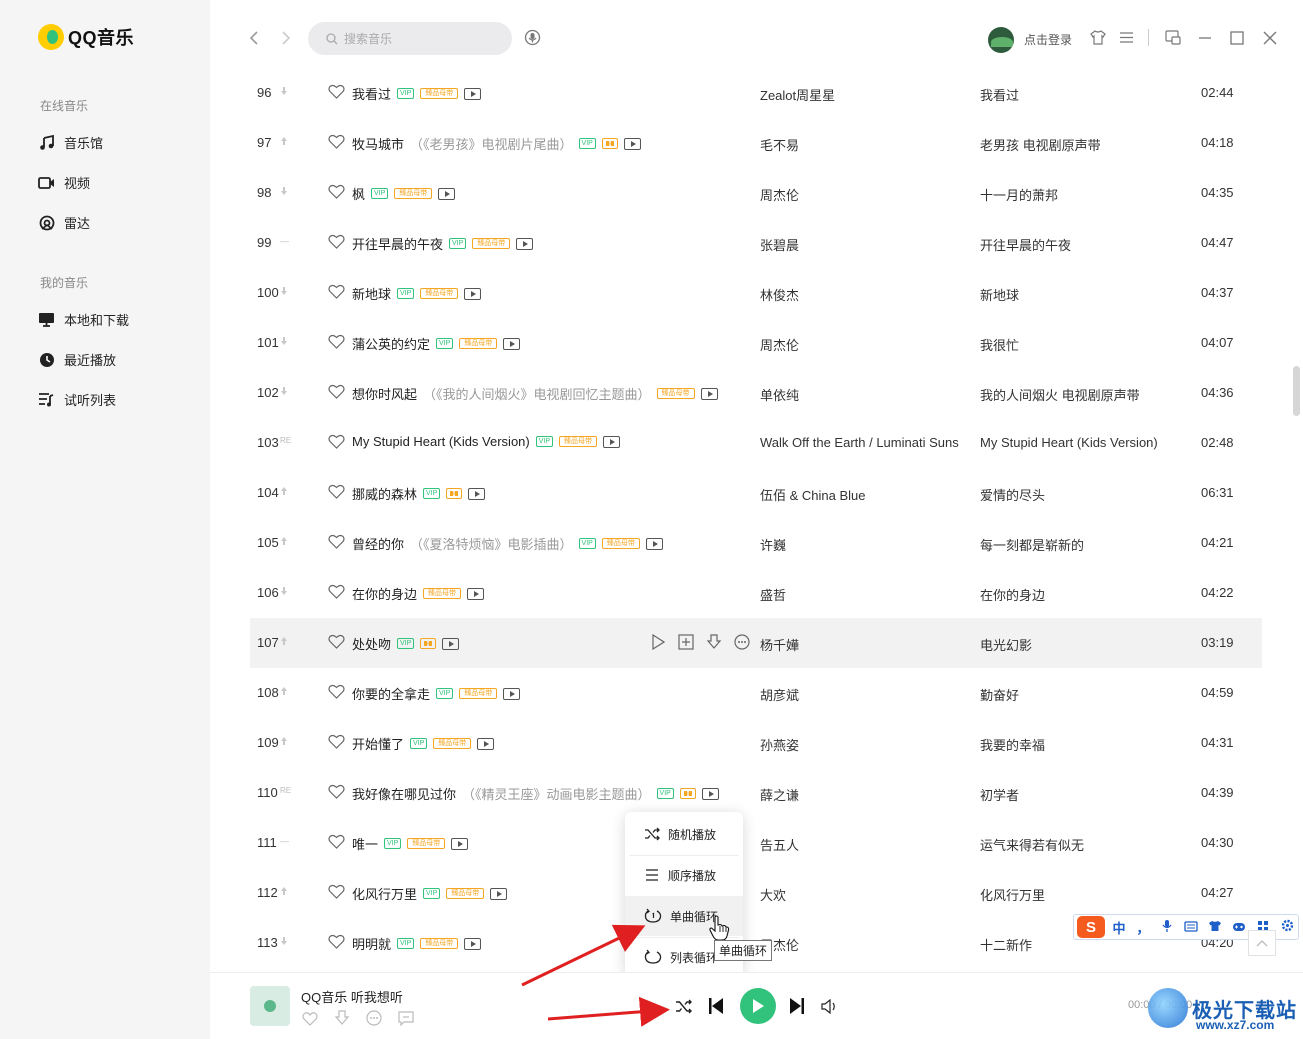  I want to click on song-album: 电光幻影, so click(1006, 644).